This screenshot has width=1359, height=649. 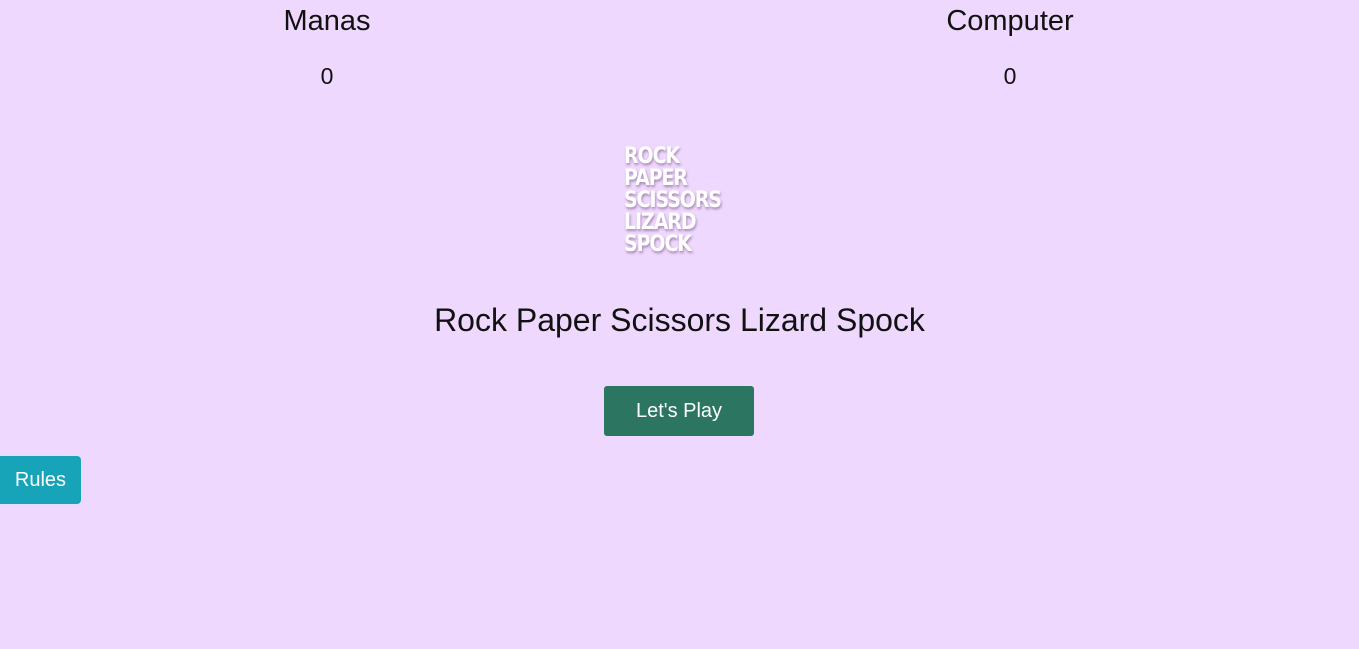 I want to click on game-logo: ROCK PAPER SCISSORS LIZARD SPOCK, so click(x=694, y=204).